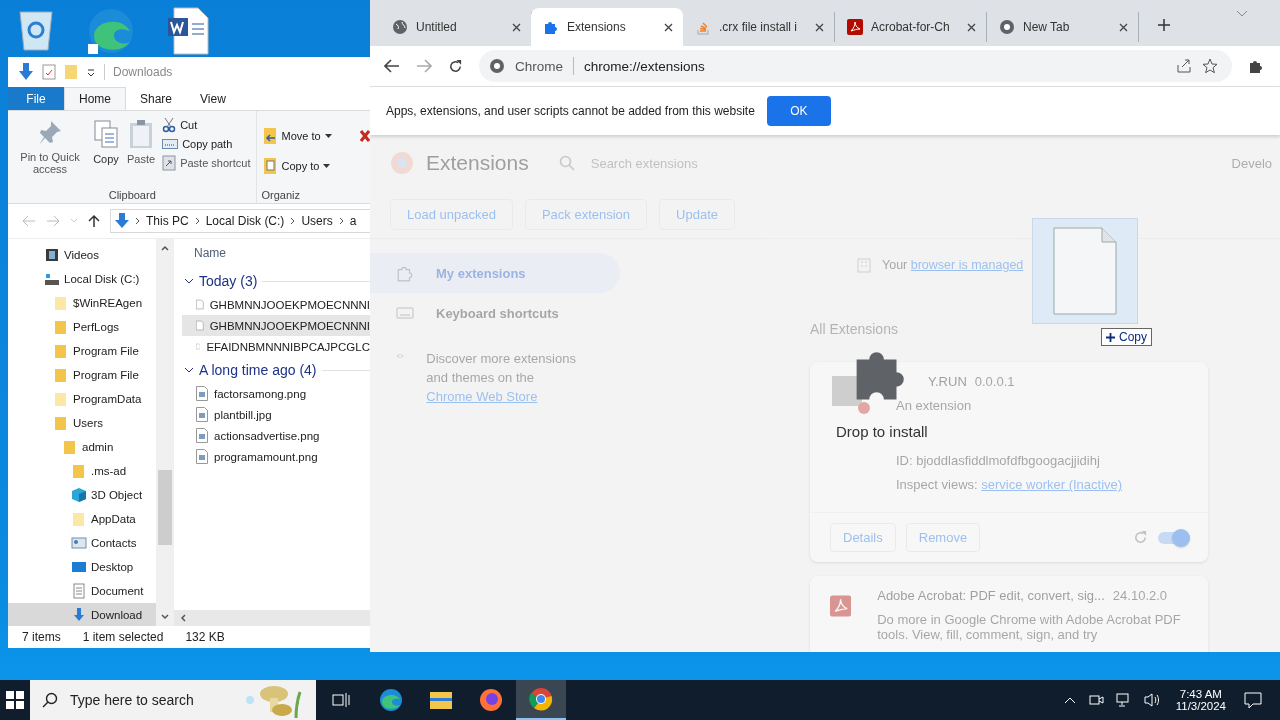  I want to click on ribbon-tab: Home, so click(95, 98).